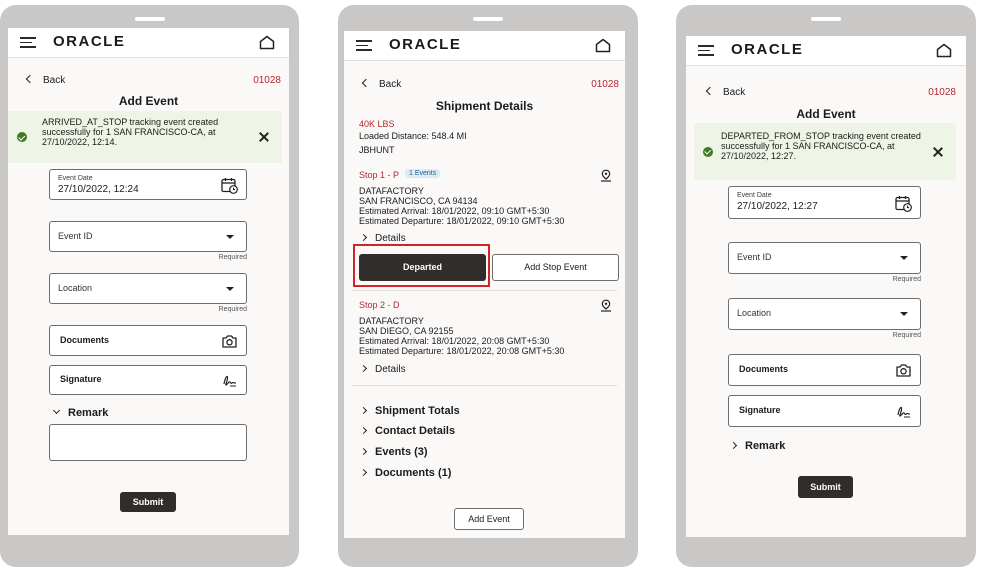 Image resolution: width=982 pixels, height=573 pixels. I want to click on details-label: Details, so click(390, 238).